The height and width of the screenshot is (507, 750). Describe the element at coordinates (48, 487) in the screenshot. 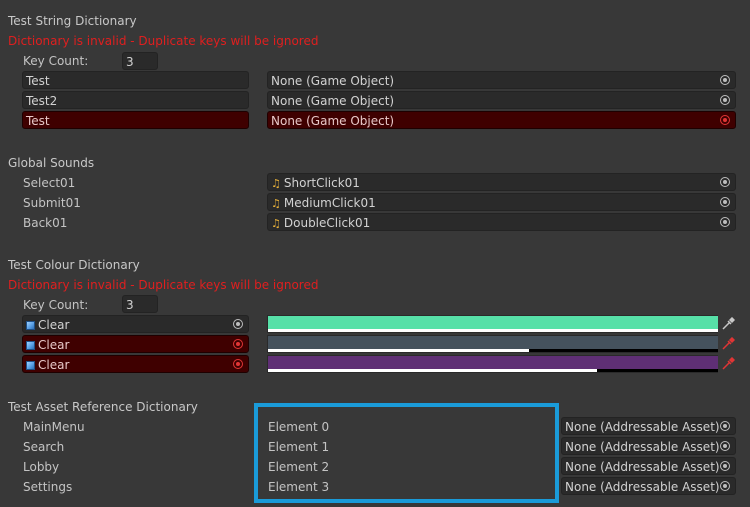

I see `asset-dict-key-3: Settings` at that location.